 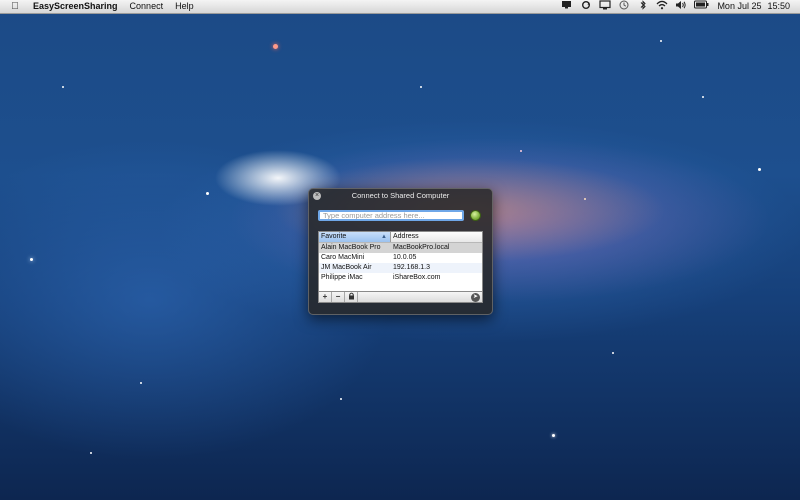 What do you see at coordinates (343, 257) in the screenshot?
I see `favorite-cell: Caro MacMini` at bounding box center [343, 257].